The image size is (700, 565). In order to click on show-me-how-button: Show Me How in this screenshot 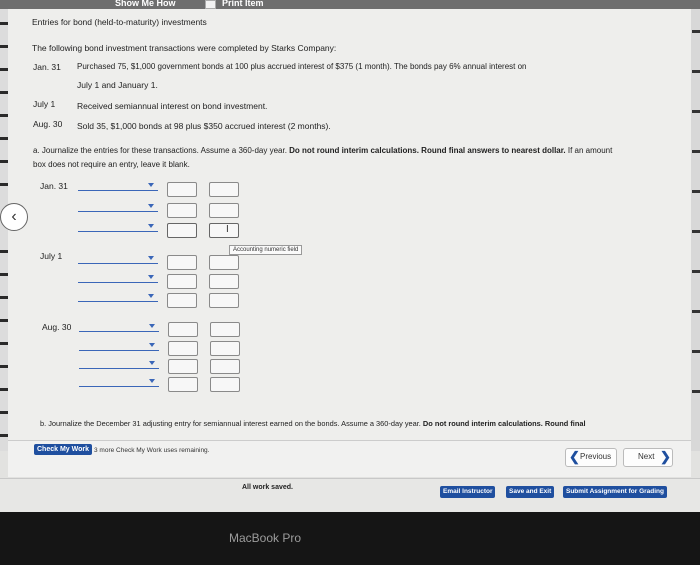, I will do `click(145, 4)`.